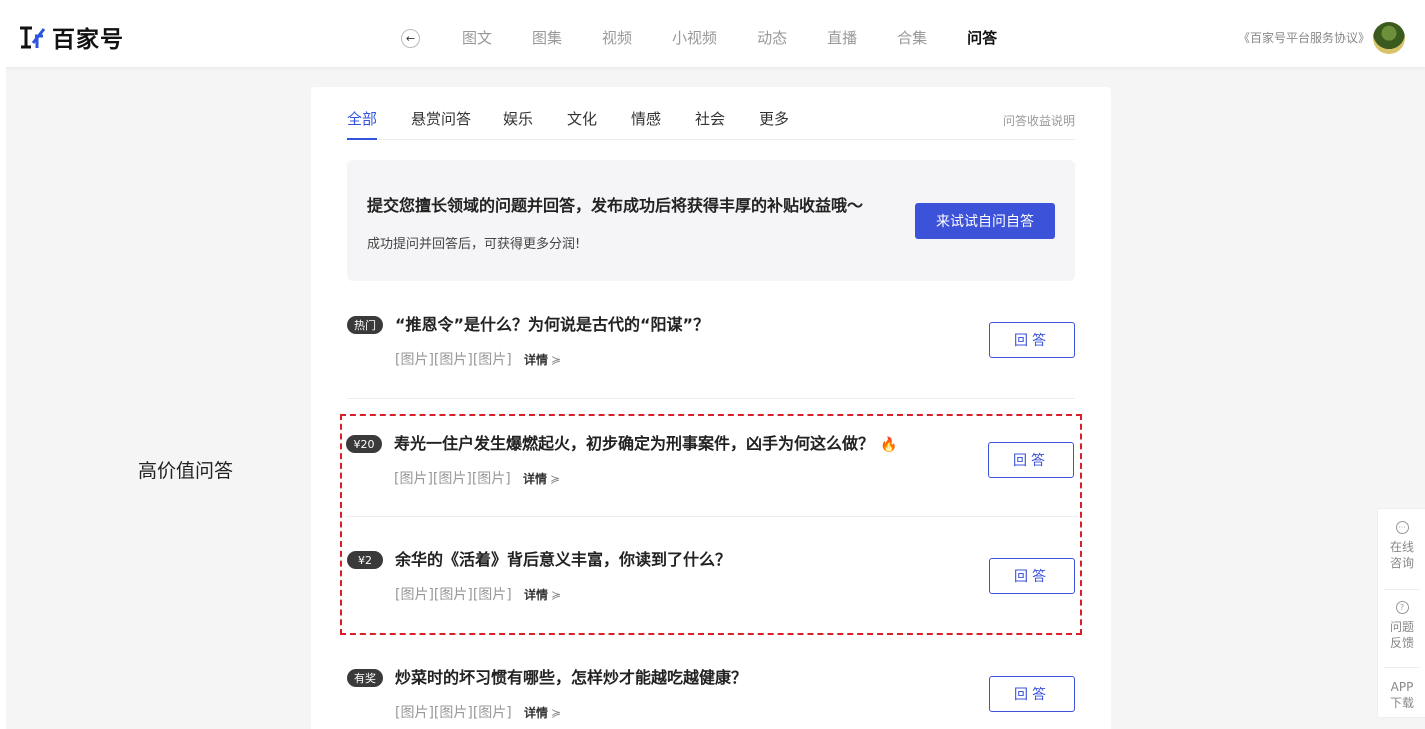  I want to click on banner-title: 提交您擅长领域的问题并回答，发布成功后将获得丰厚的补贴收益哦～, so click(615, 205).